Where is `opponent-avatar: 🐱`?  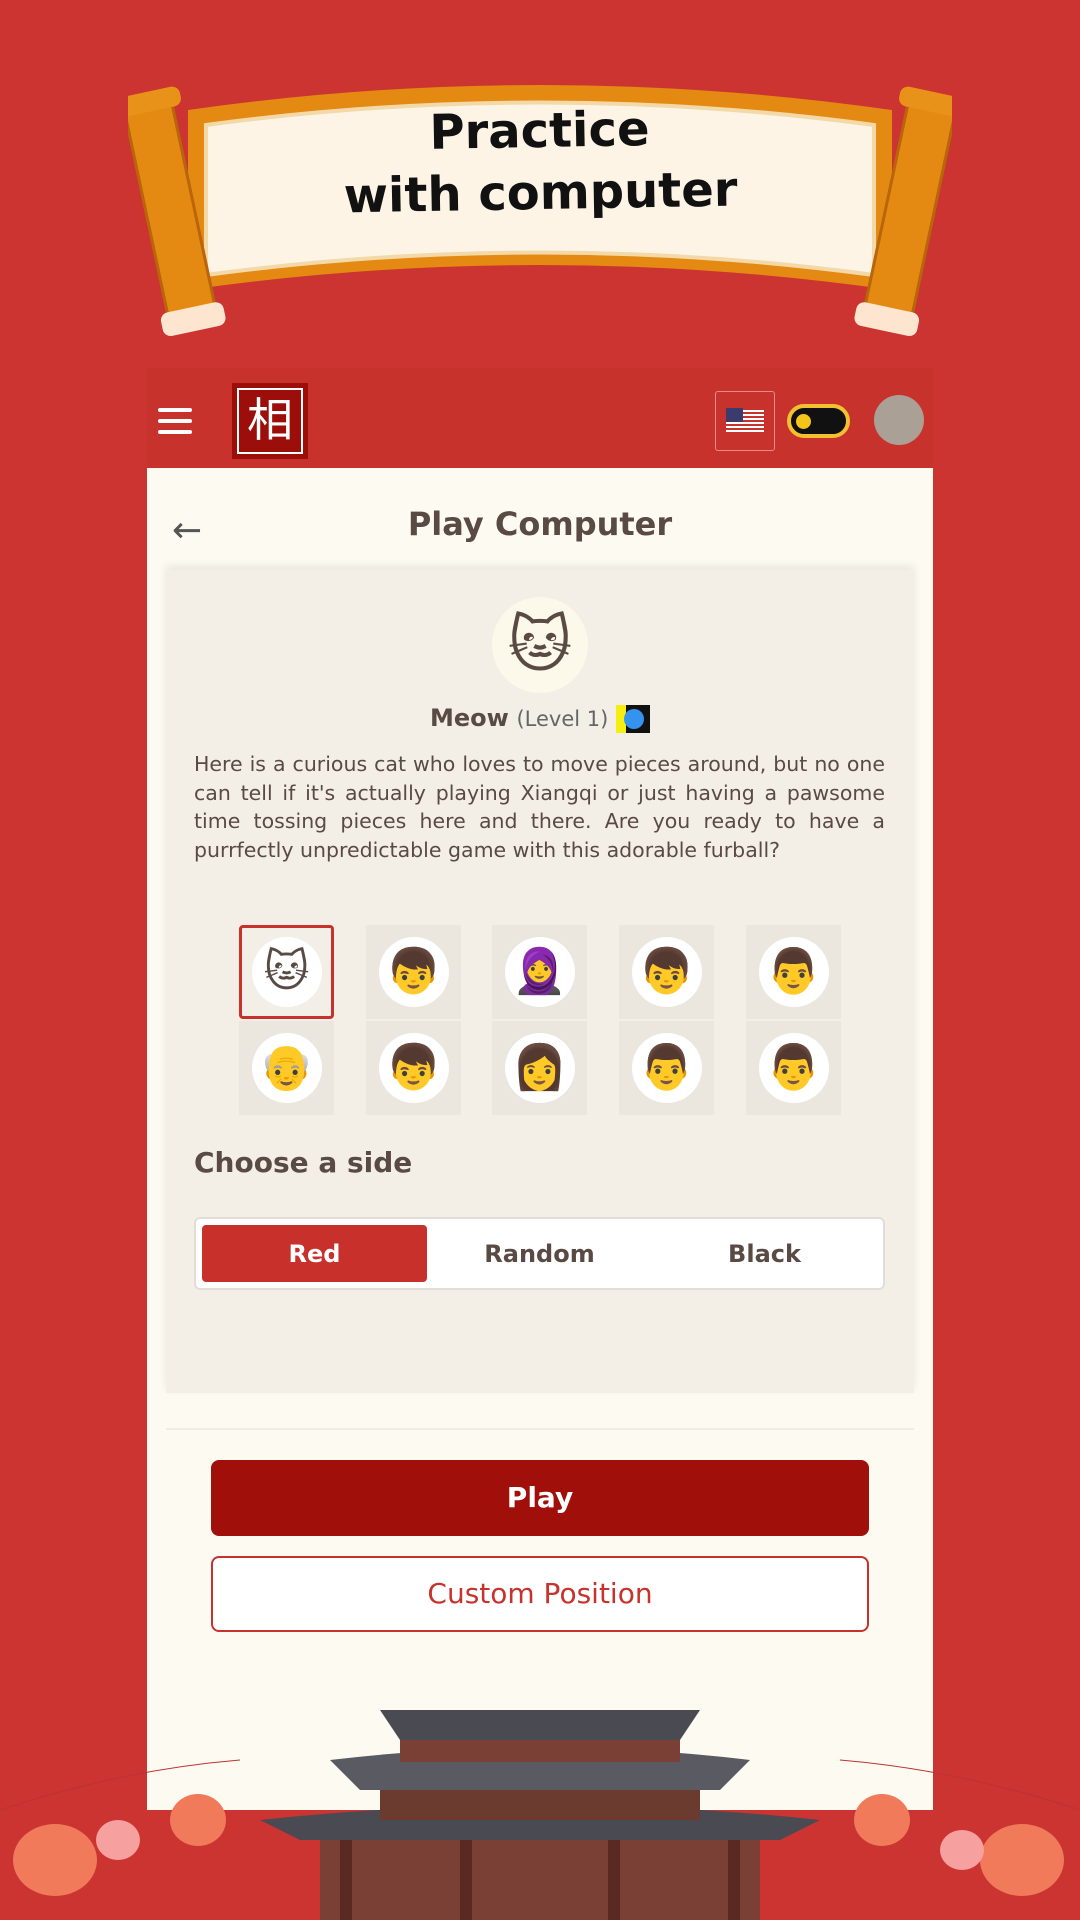 opponent-avatar: 🐱 is located at coordinates (286, 972).